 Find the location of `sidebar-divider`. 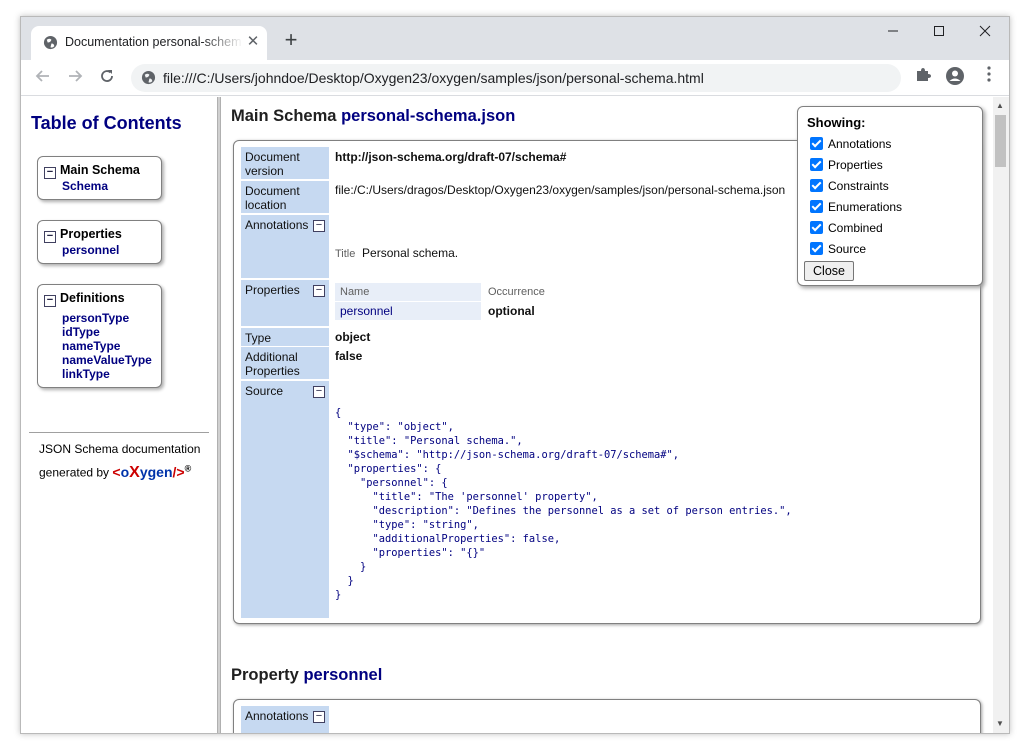

sidebar-divider is located at coordinates (119, 432).